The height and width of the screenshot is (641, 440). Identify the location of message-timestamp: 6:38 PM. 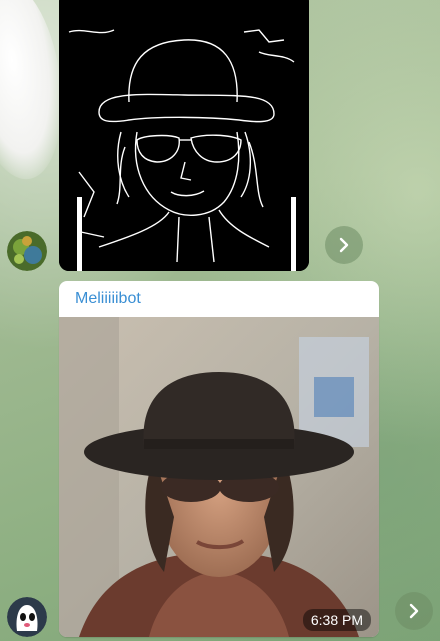
(336, 620).